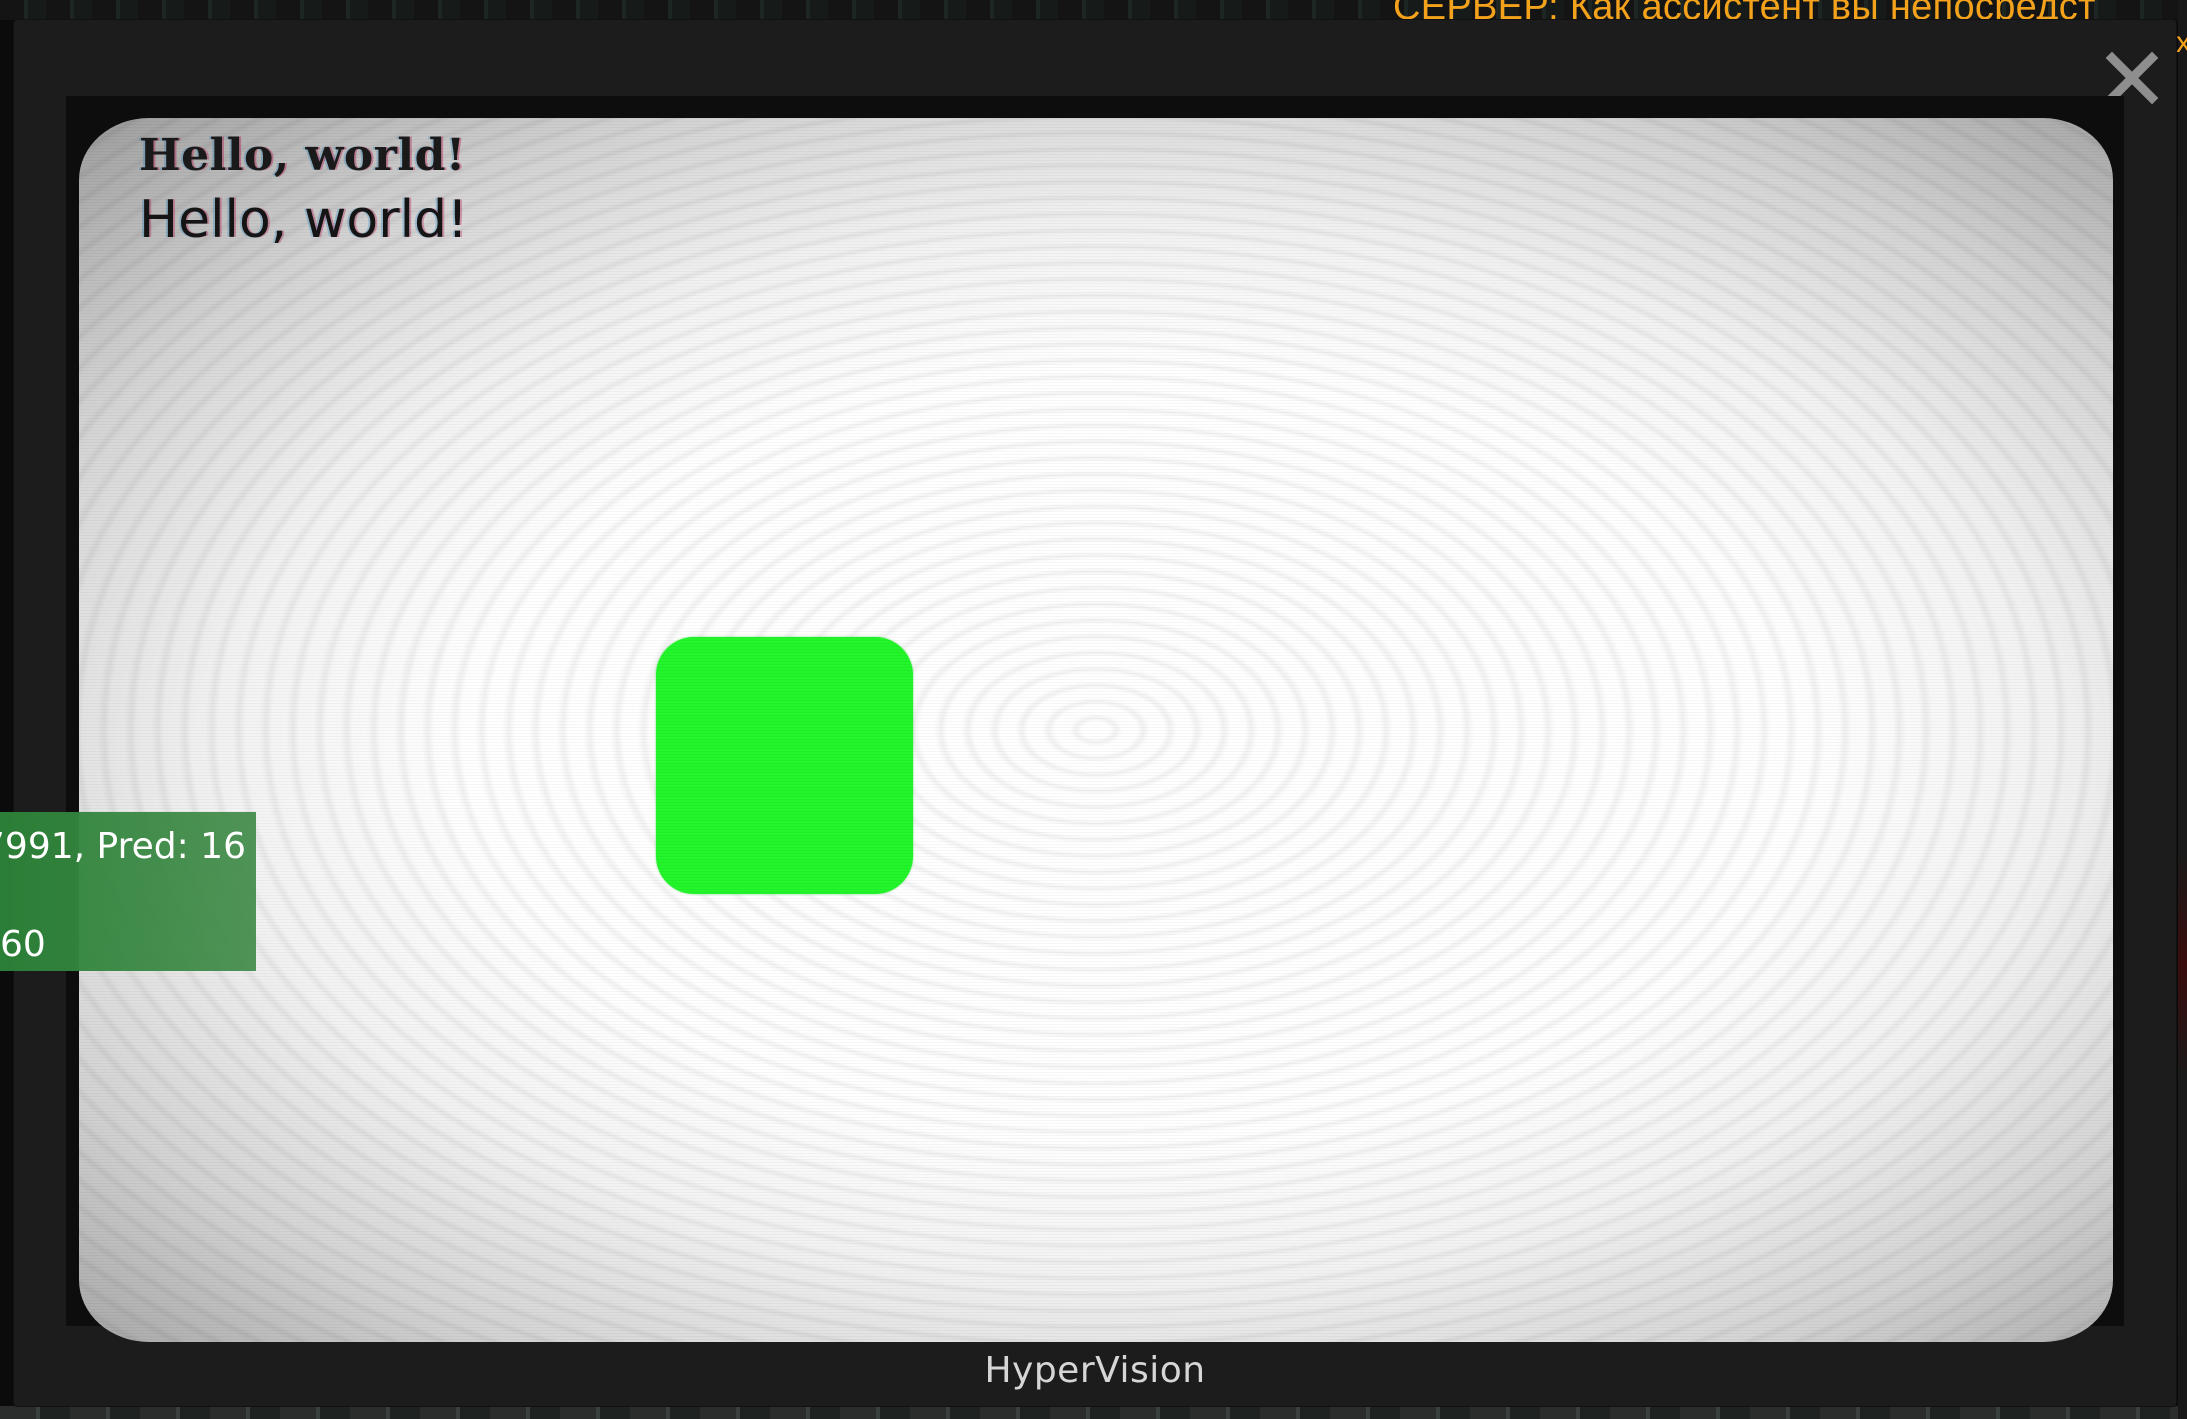  What do you see at coordinates (2182, 709) in the screenshot?
I see `background-edge` at bounding box center [2182, 709].